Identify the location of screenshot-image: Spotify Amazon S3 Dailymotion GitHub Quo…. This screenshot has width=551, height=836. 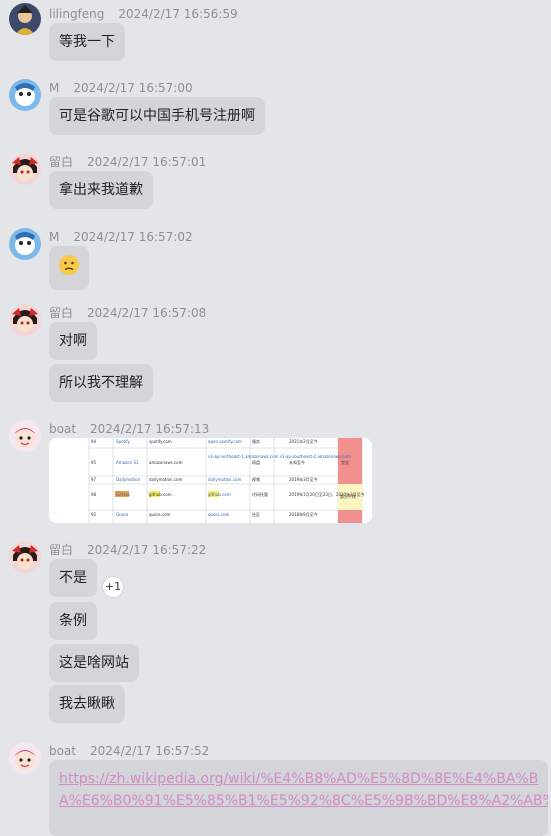
(210, 480).